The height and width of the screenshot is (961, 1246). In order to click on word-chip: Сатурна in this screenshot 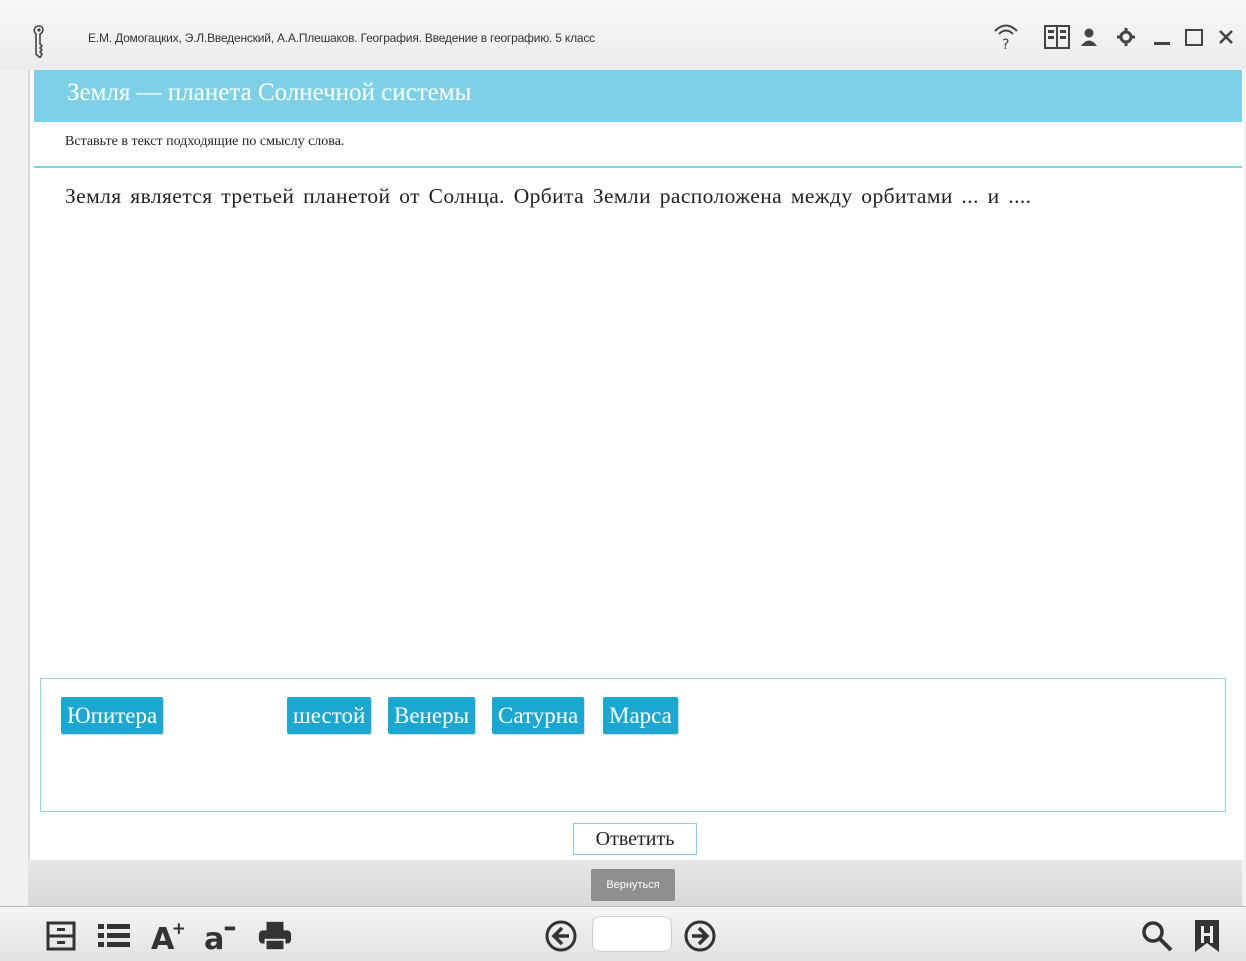, I will do `click(538, 715)`.